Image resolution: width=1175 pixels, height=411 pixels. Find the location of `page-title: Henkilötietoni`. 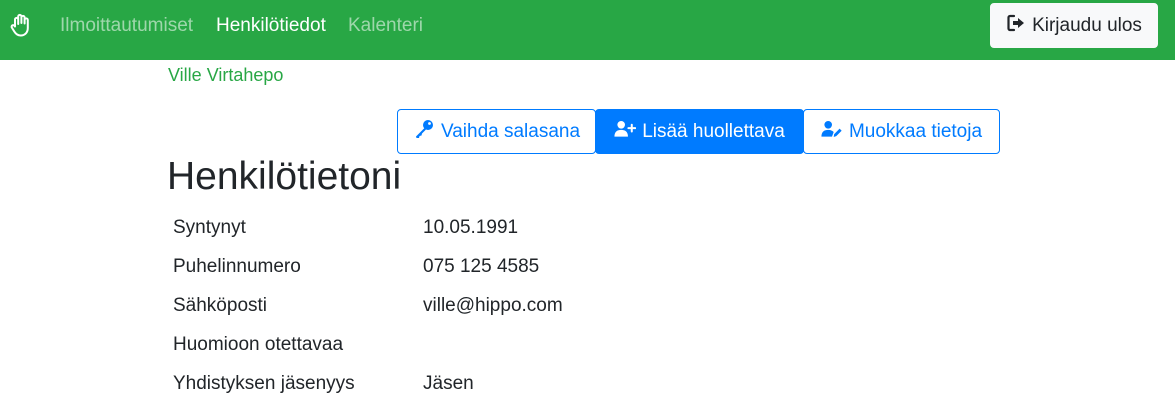

page-title: Henkilötietoni is located at coordinates (284, 176).